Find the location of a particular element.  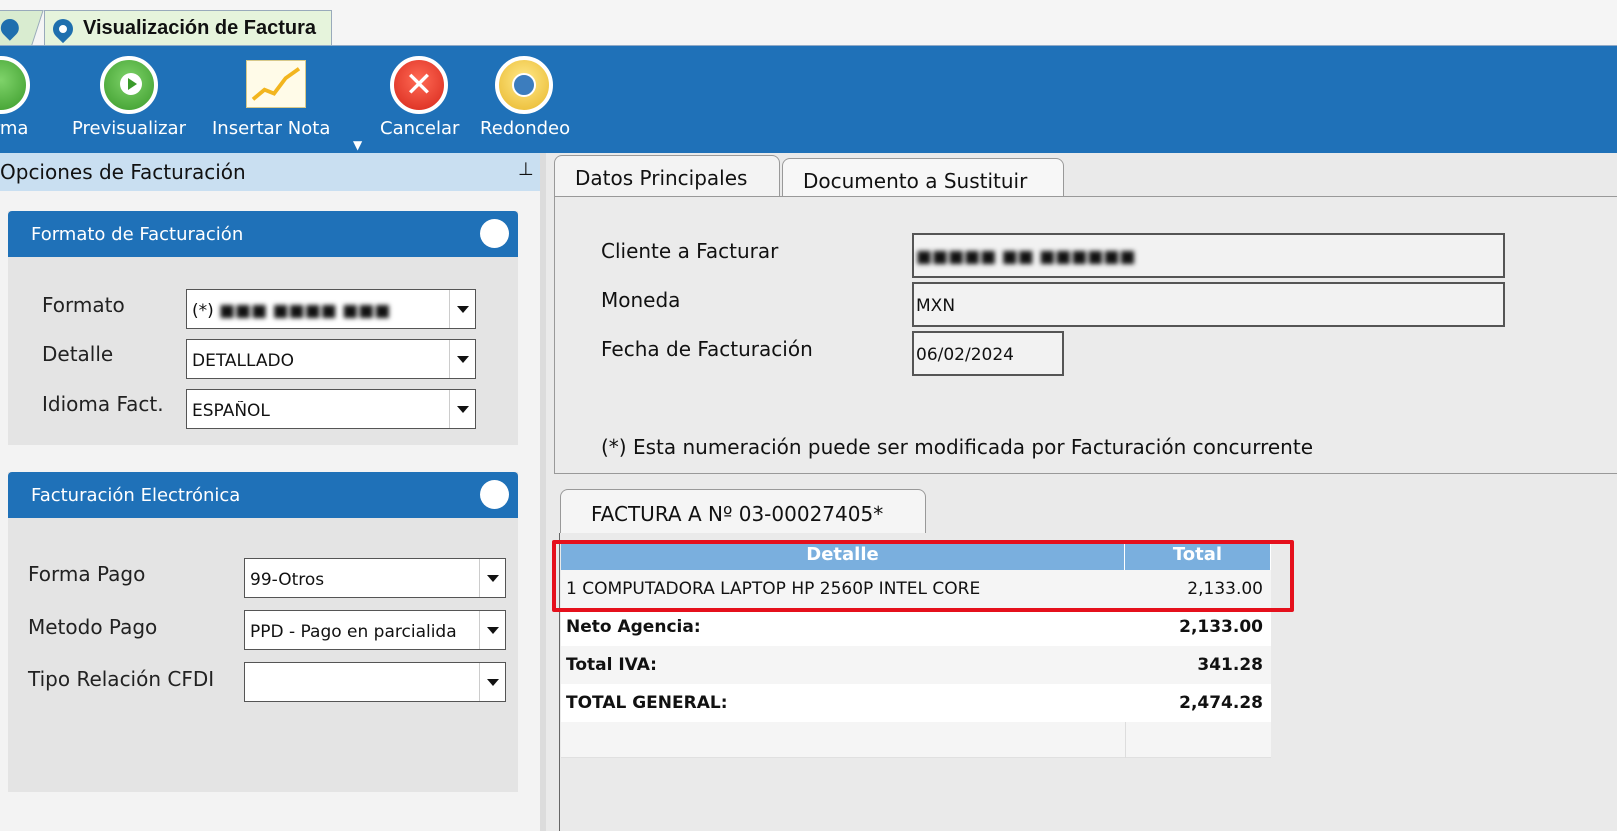

invoice-tab: FACTURA A Nº 03-00027405* is located at coordinates (743, 511).